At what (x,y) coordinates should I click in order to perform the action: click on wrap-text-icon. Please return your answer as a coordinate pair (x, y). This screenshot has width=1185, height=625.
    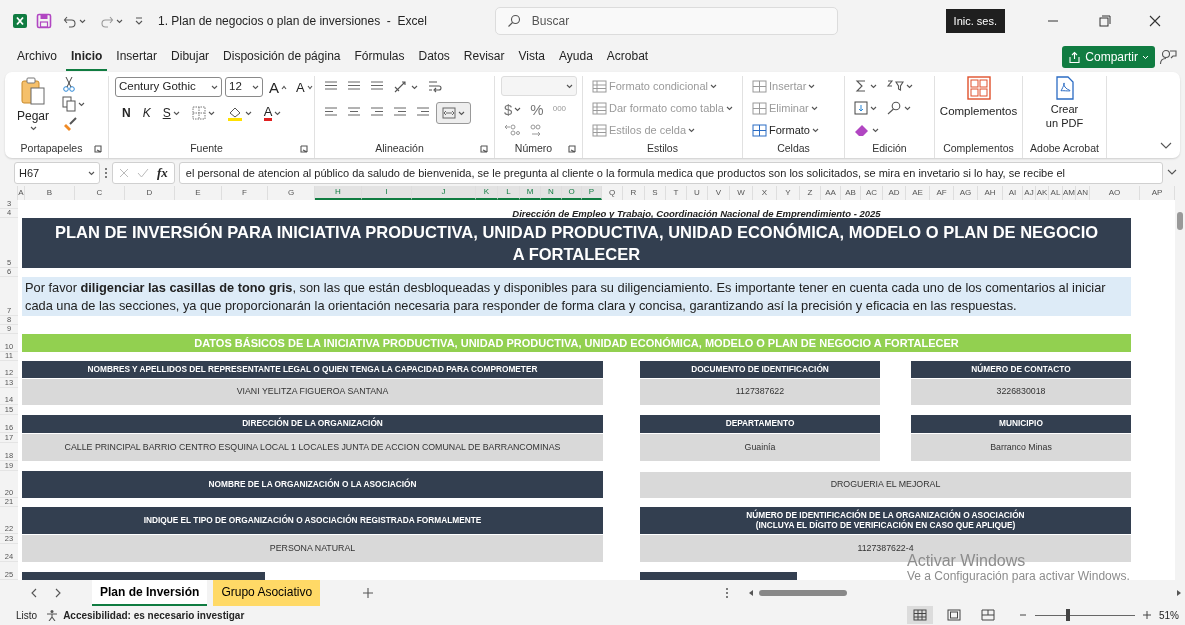
    Looking at the image, I should click on (435, 87).